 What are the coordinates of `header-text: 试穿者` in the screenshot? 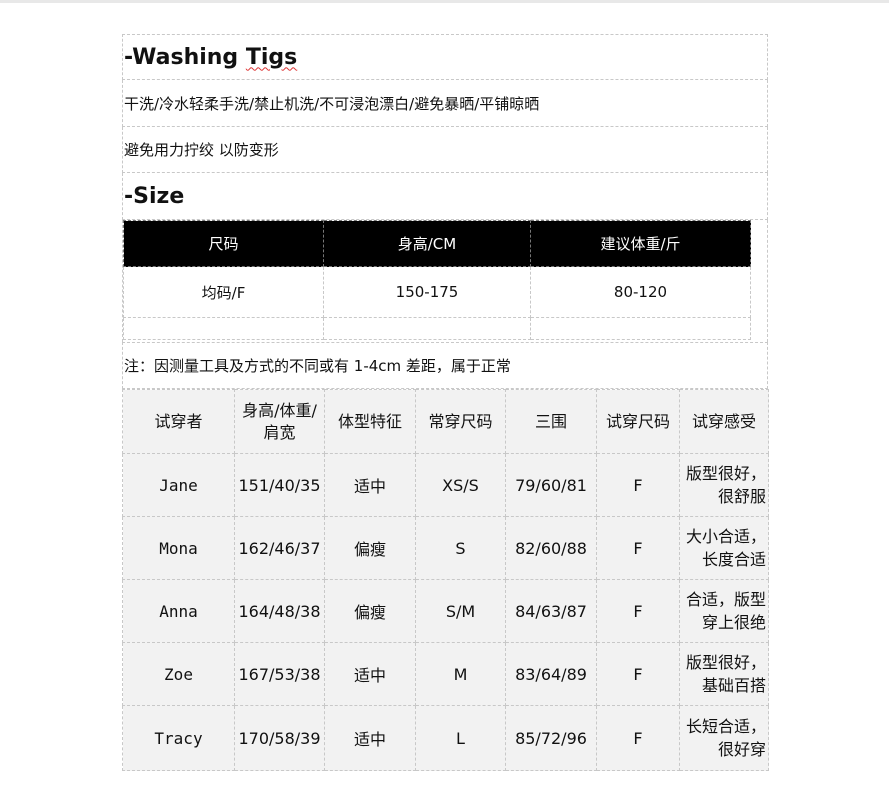 It's located at (178, 421).